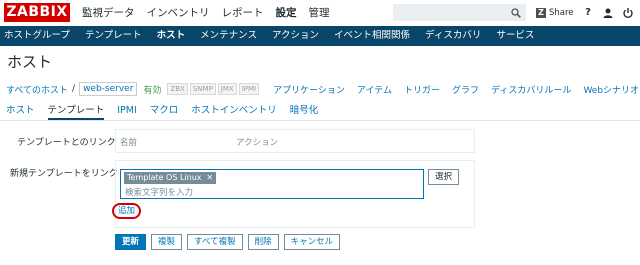  Describe the element at coordinates (108, 89) in the screenshot. I see `breadcrumb-current-host: web-server` at that location.